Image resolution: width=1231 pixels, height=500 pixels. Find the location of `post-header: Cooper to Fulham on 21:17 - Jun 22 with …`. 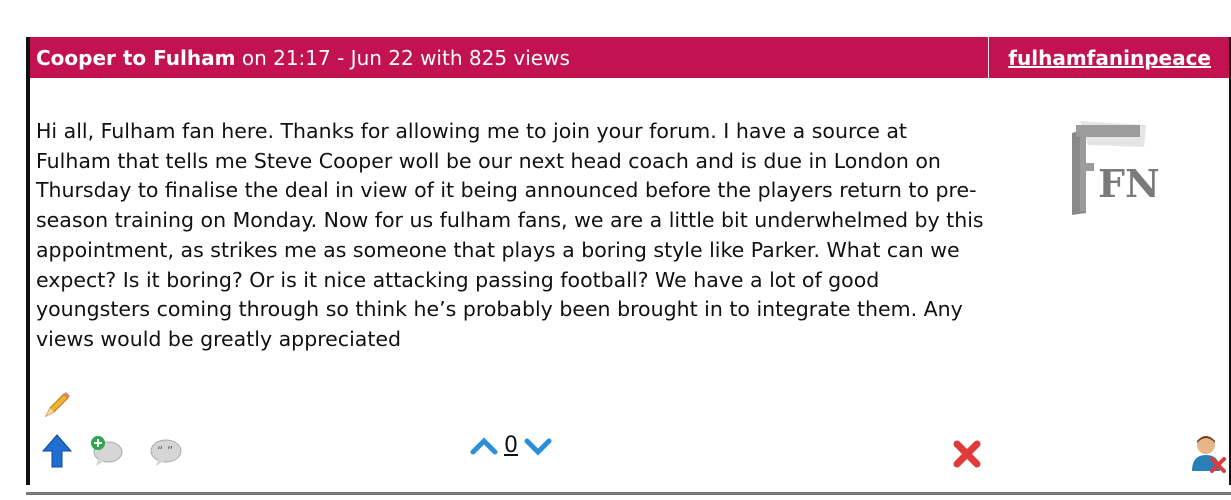

post-header: Cooper to Fulham on 21:17 - Jun 22 with … is located at coordinates (630, 57).